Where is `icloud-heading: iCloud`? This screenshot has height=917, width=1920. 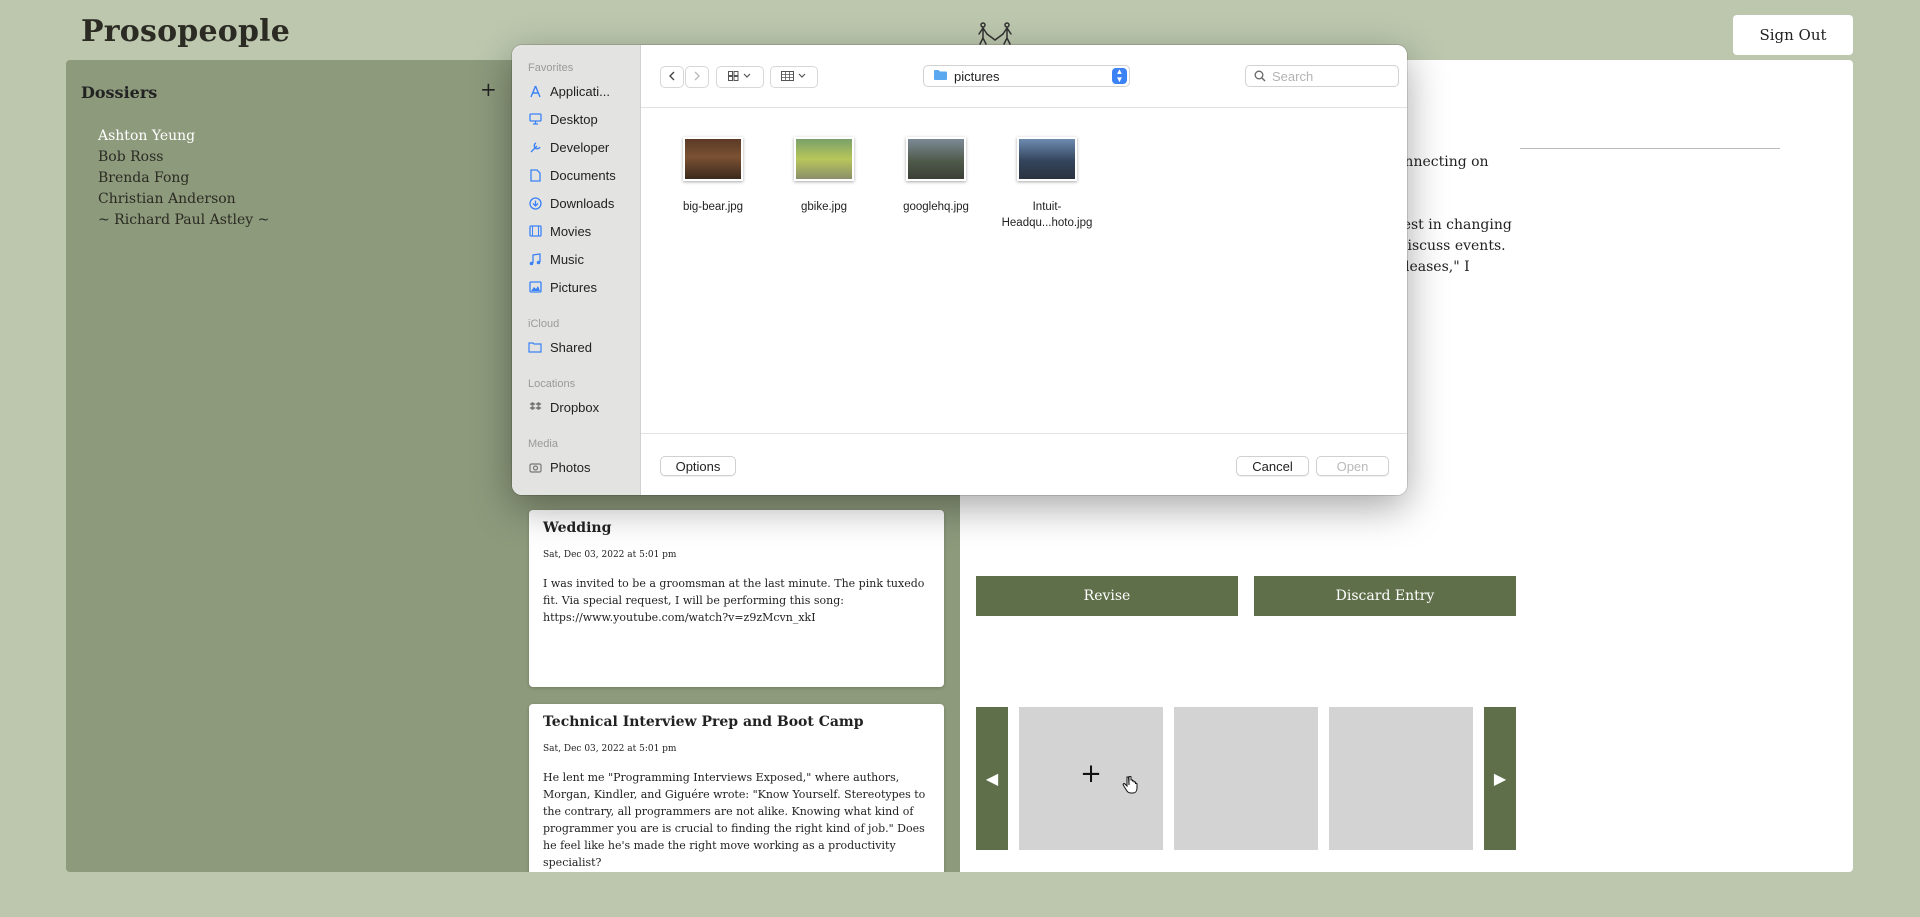
icloud-heading: iCloud is located at coordinates (544, 324).